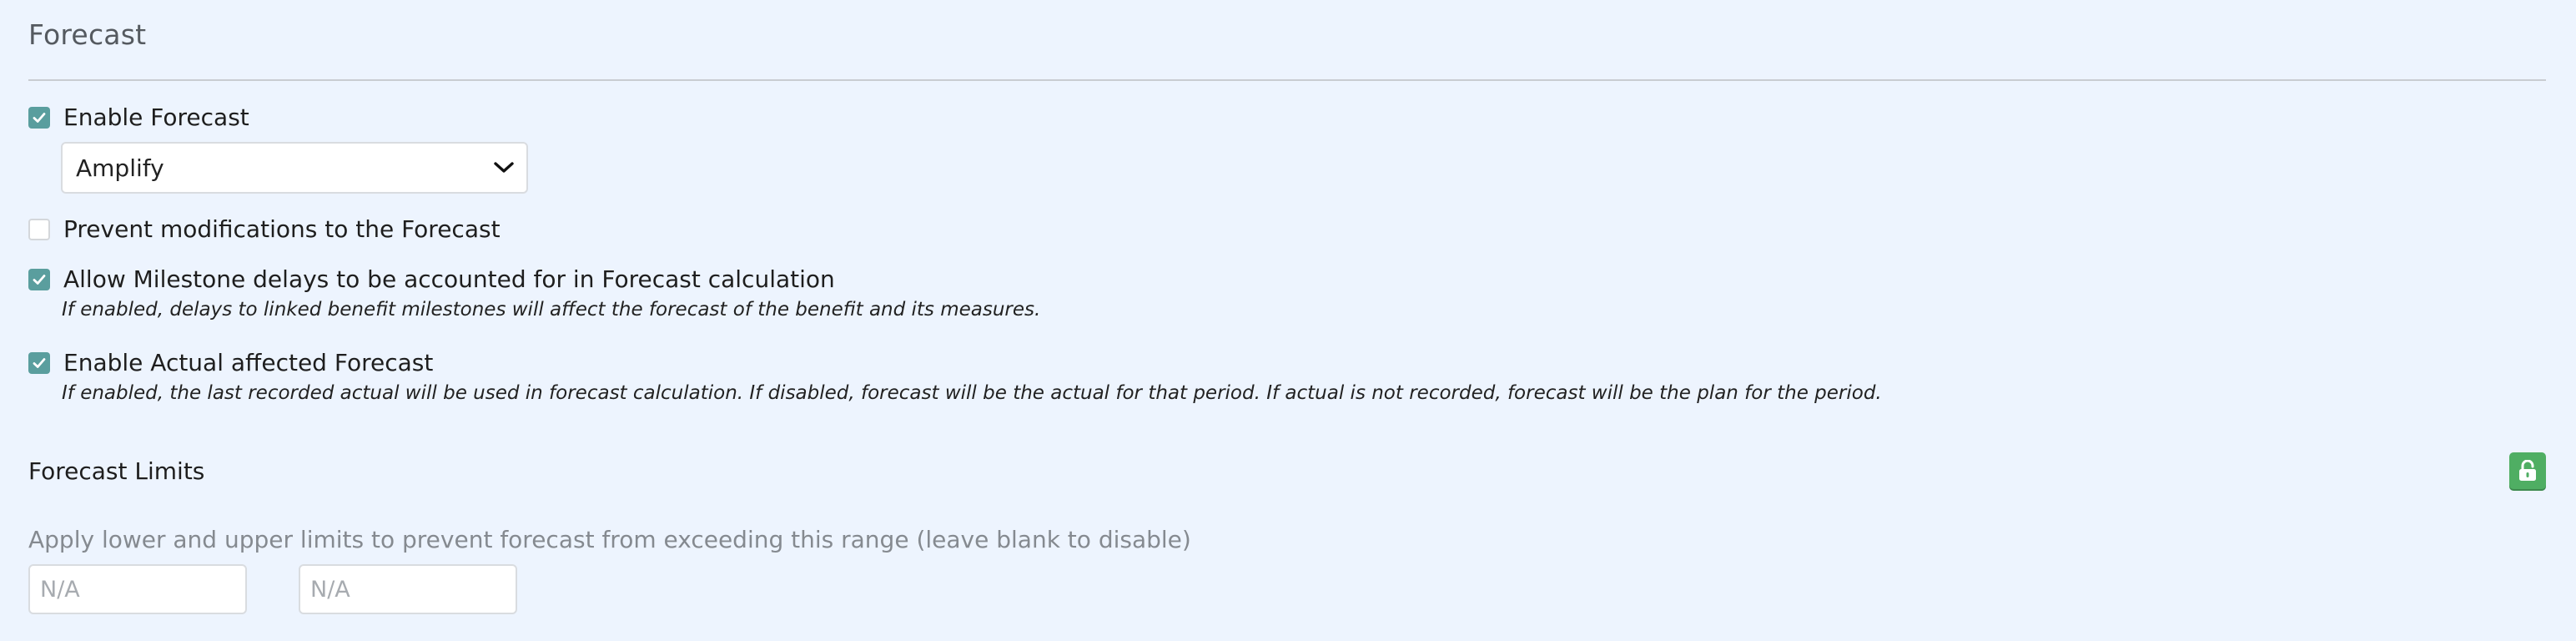 The height and width of the screenshot is (641, 2576). I want to click on enable-forecast-checkbox, so click(39, 117).